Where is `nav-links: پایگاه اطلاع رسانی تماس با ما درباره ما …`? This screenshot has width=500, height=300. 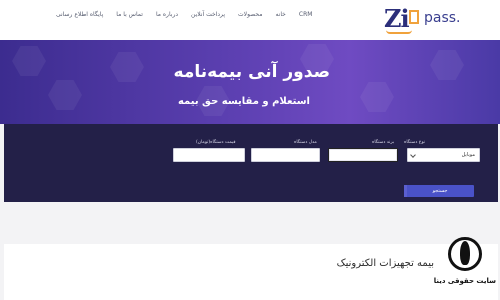
nav-links: پایگاه اطلاع رسانی تماس با ما درباره ما … is located at coordinates (184, 14).